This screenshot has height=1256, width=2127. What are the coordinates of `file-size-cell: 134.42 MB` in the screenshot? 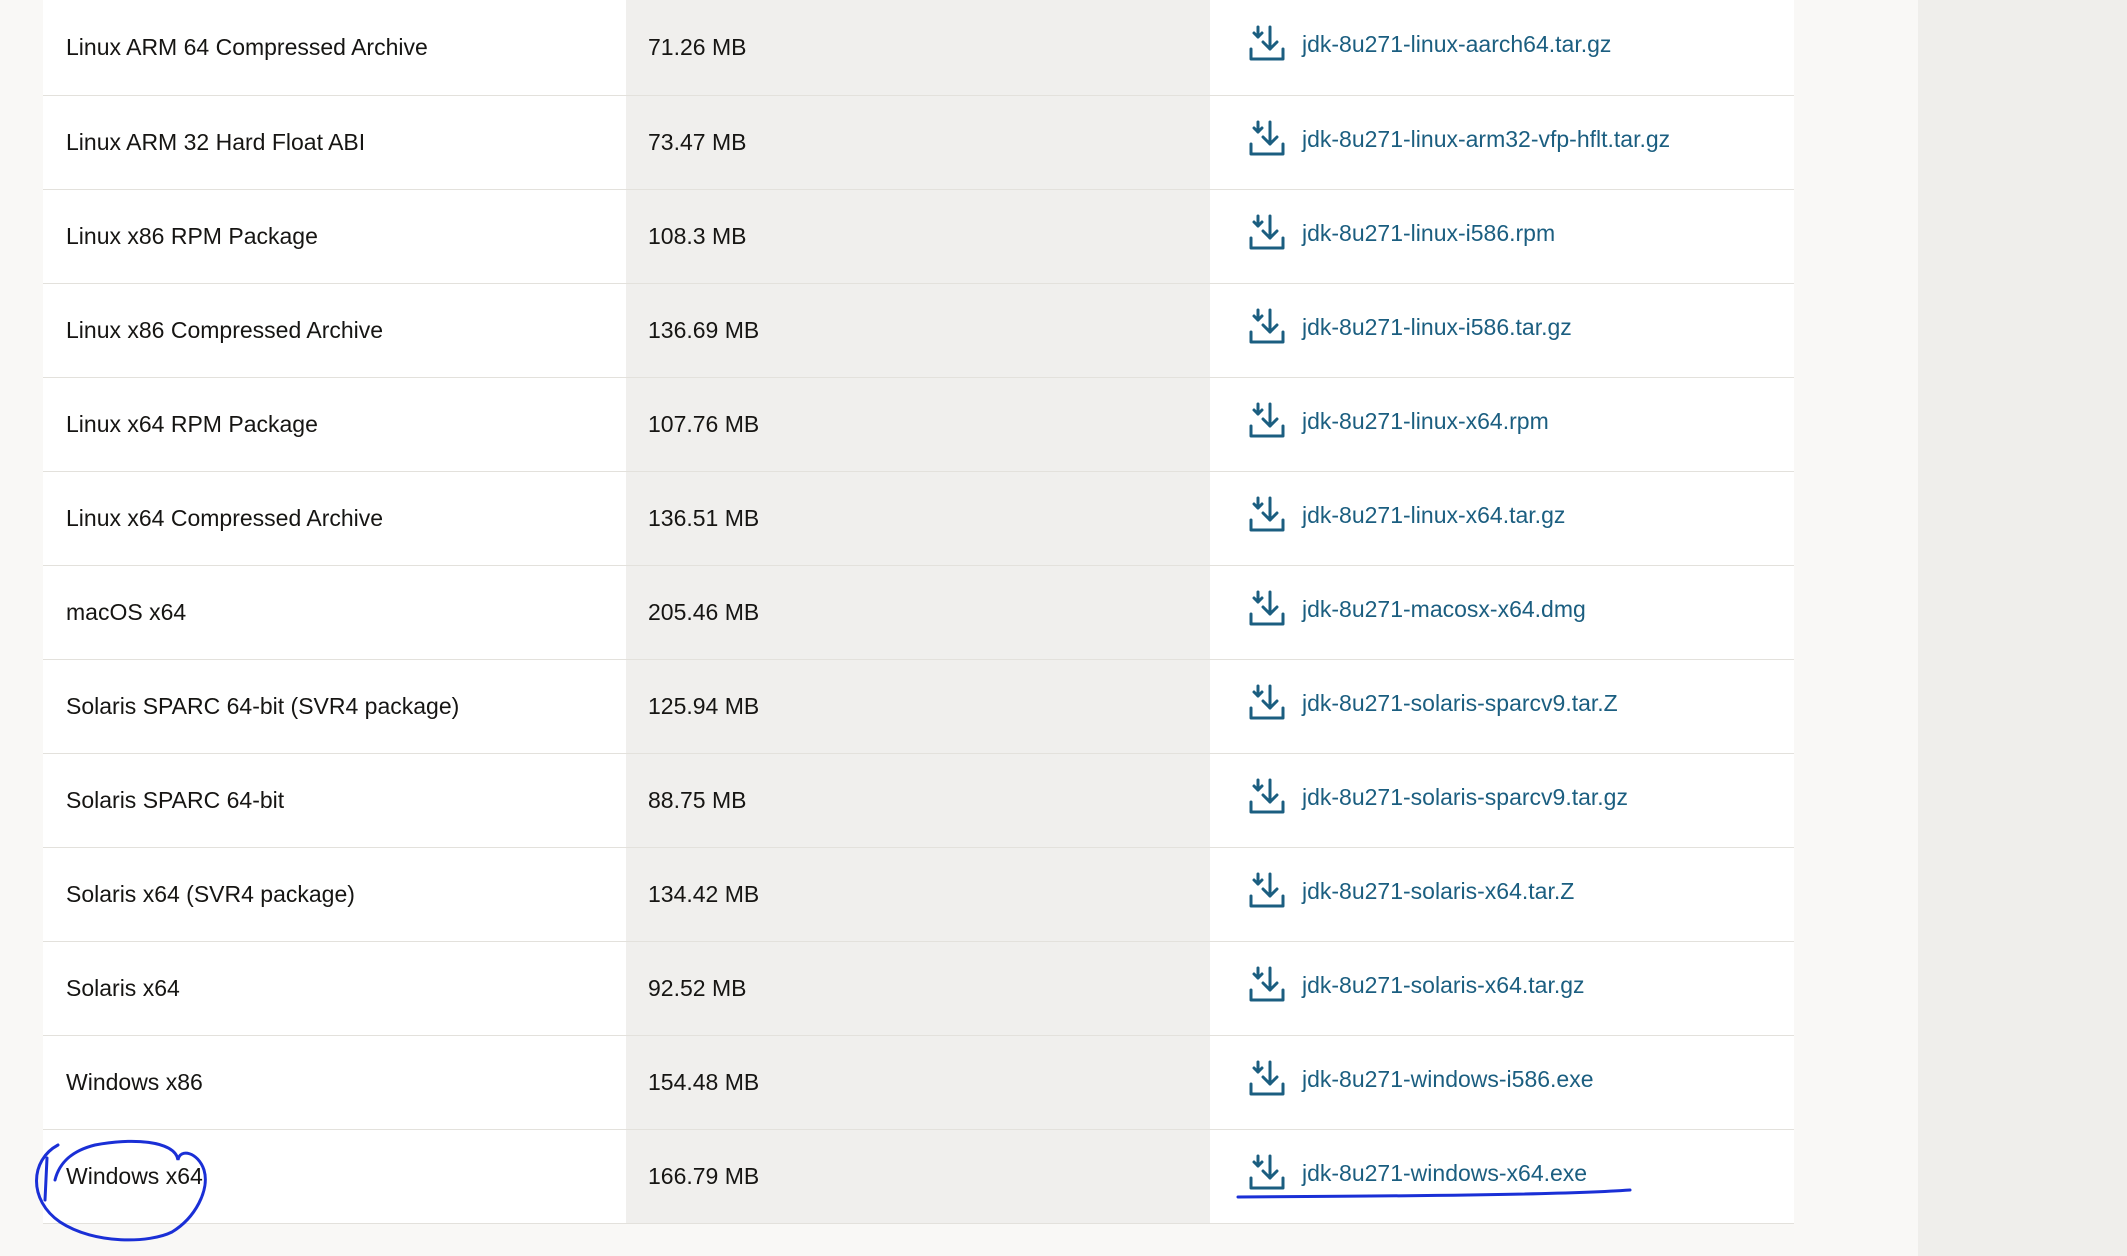 It's located at (918, 894).